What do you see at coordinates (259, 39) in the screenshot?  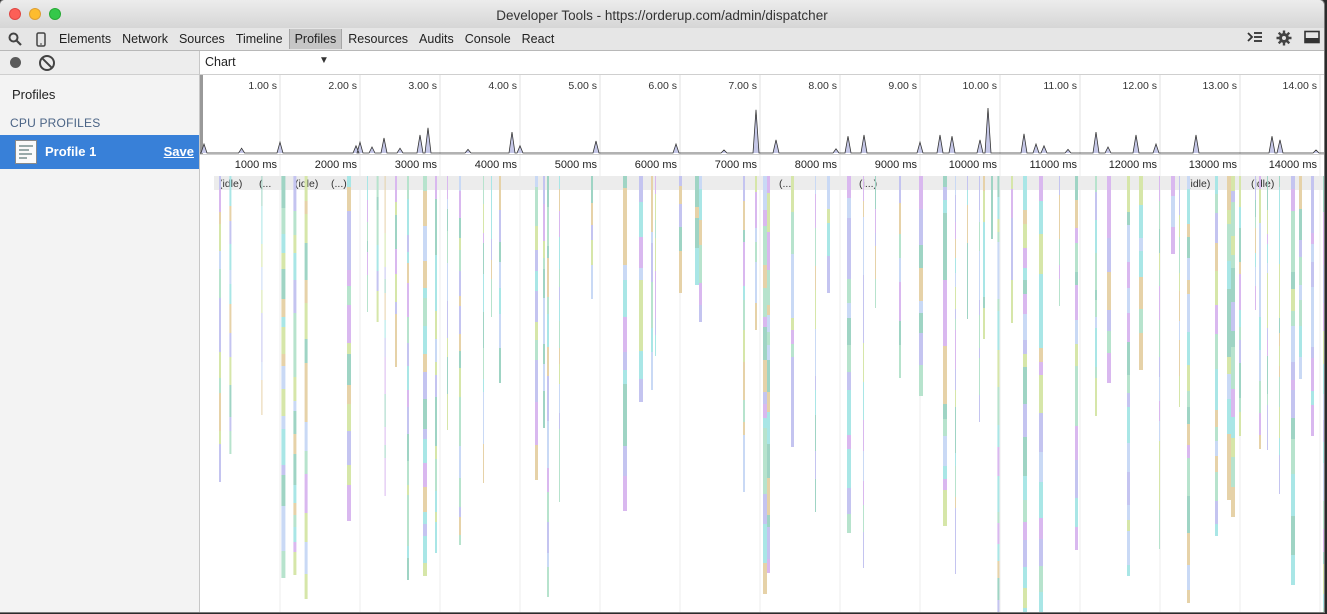 I see `tab-timeline: Timeline` at bounding box center [259, 39].